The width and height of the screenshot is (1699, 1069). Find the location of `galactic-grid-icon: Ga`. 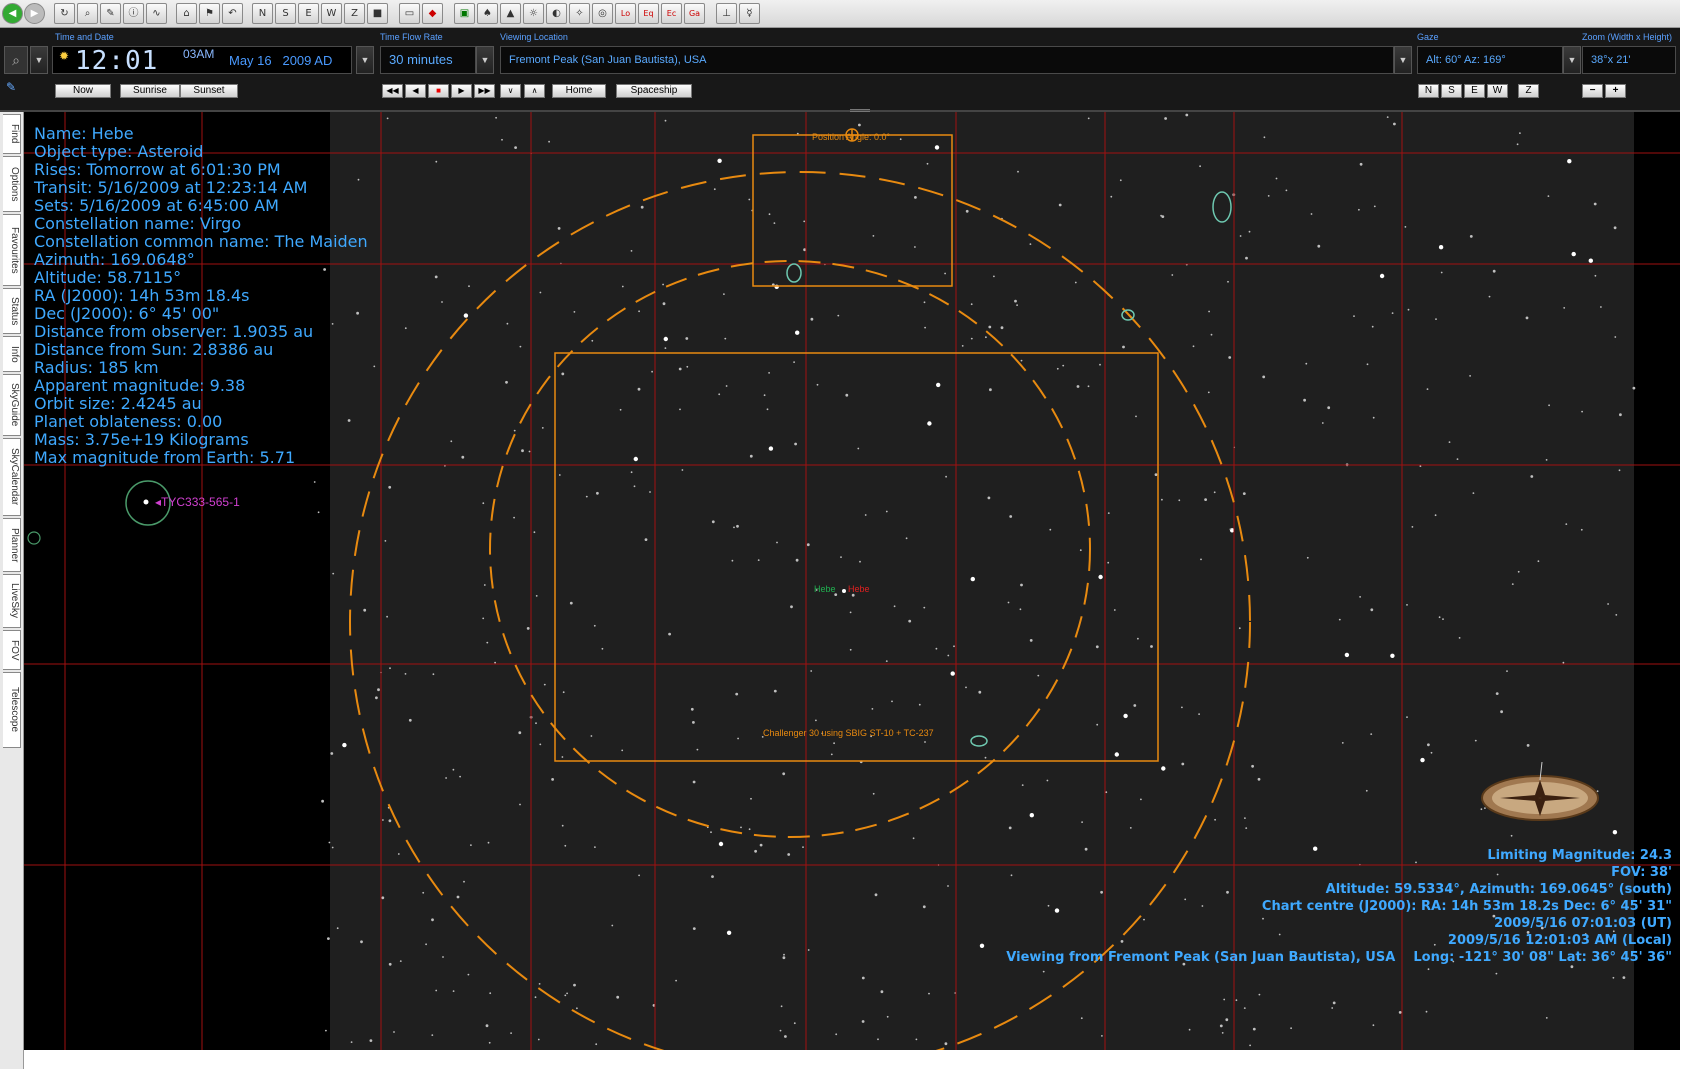

galactic-grid-icon: Ga is located at coordinates (694, 13).